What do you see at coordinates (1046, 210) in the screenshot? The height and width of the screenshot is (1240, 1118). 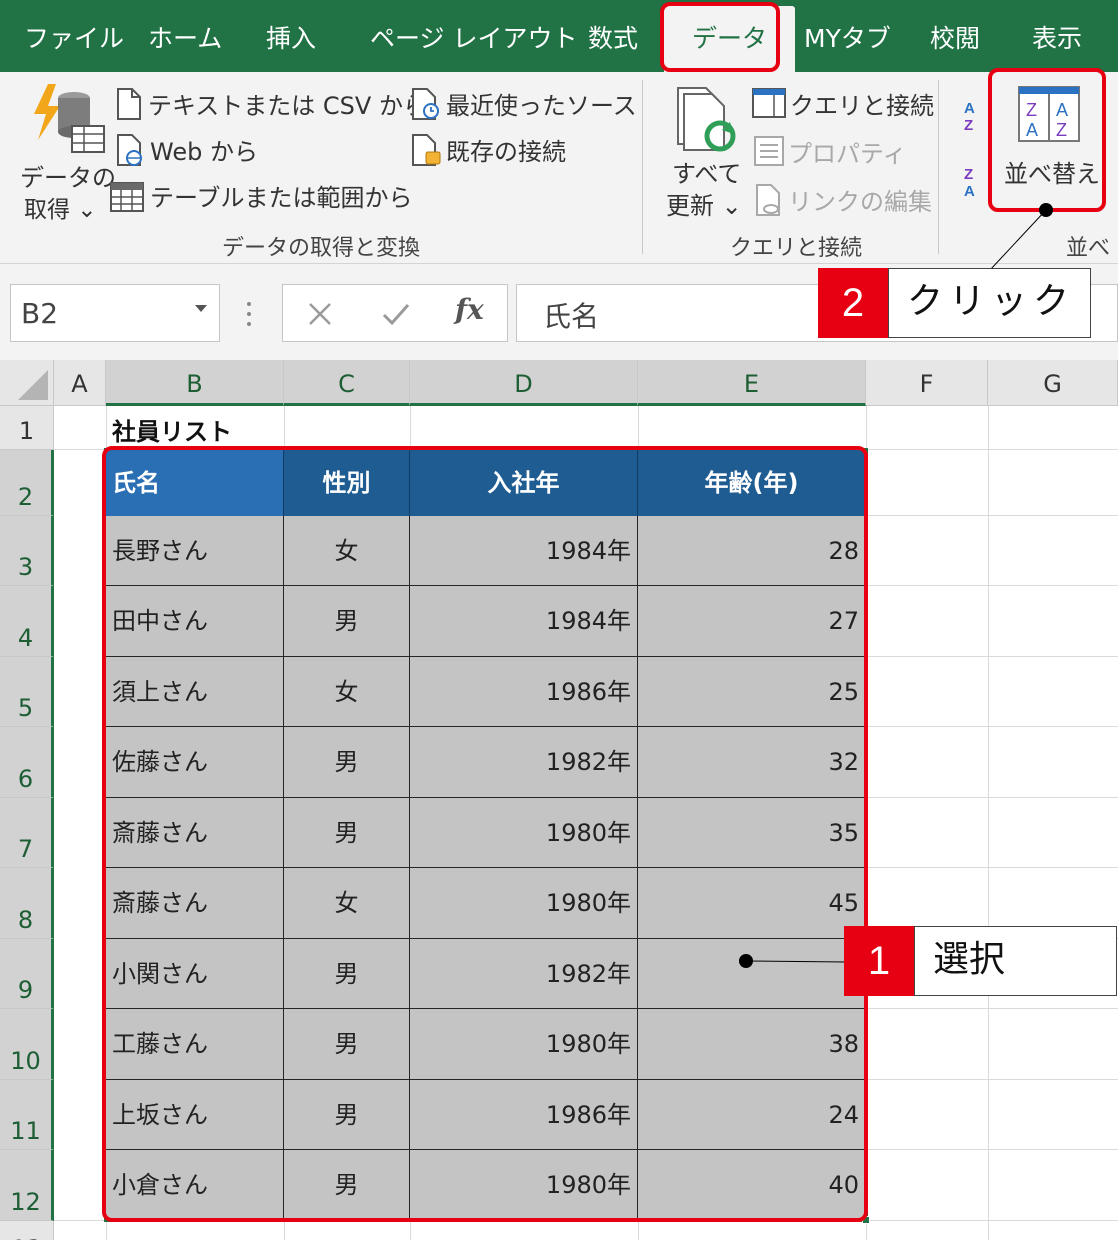 I see `callout-2-anchor-dot` at bounding box center [1046, 210].